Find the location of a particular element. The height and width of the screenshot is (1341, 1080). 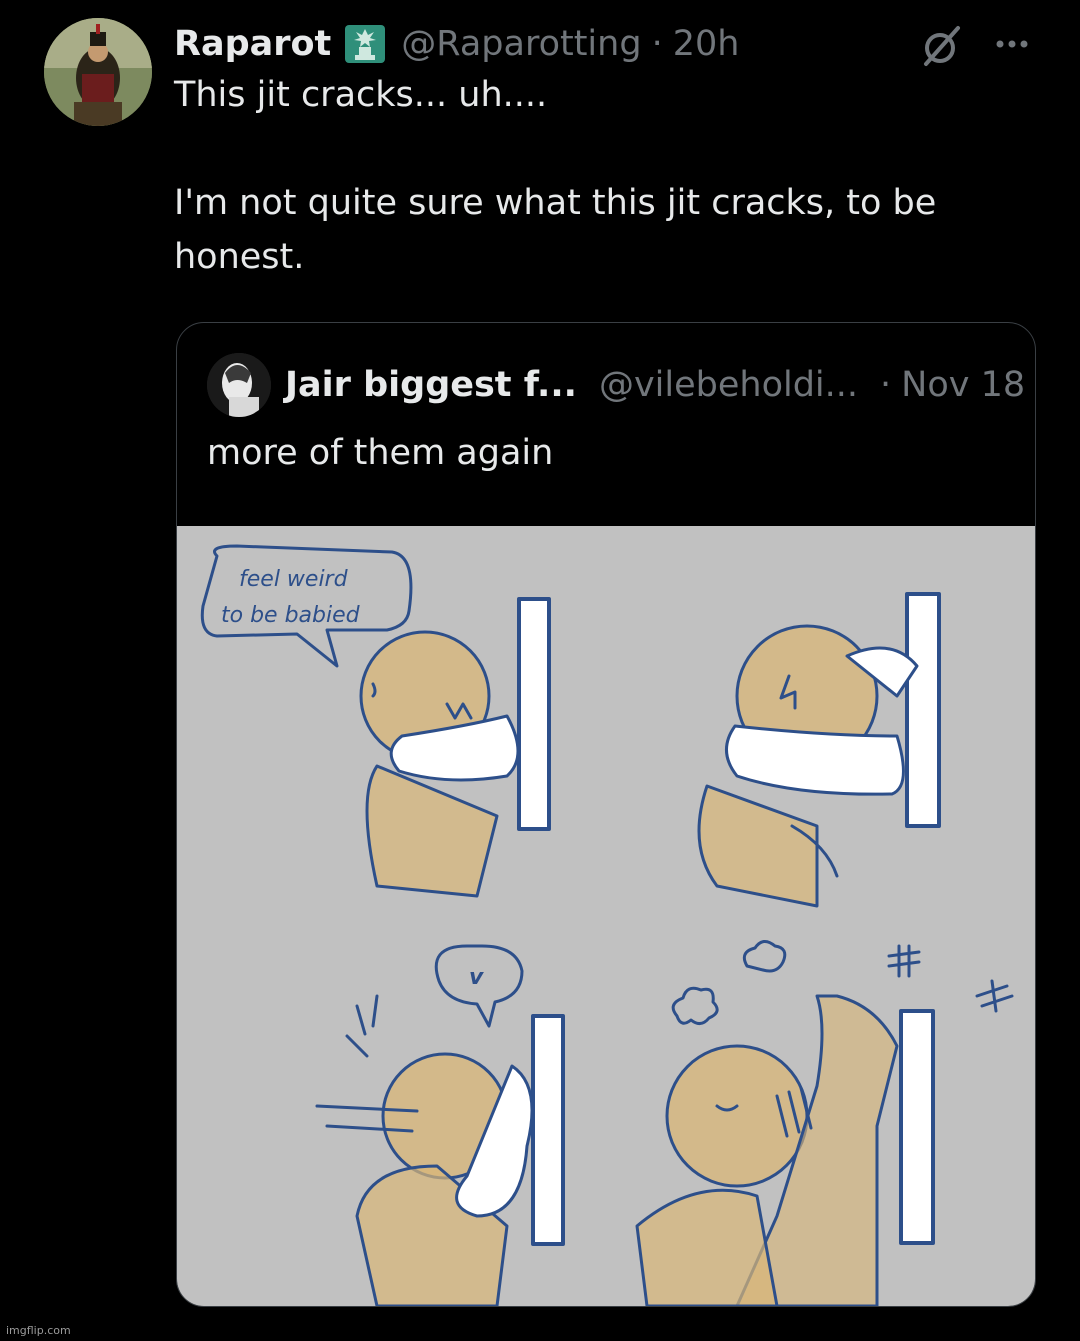

author-handle: @Raparotting is located at coordinates (521, 44).